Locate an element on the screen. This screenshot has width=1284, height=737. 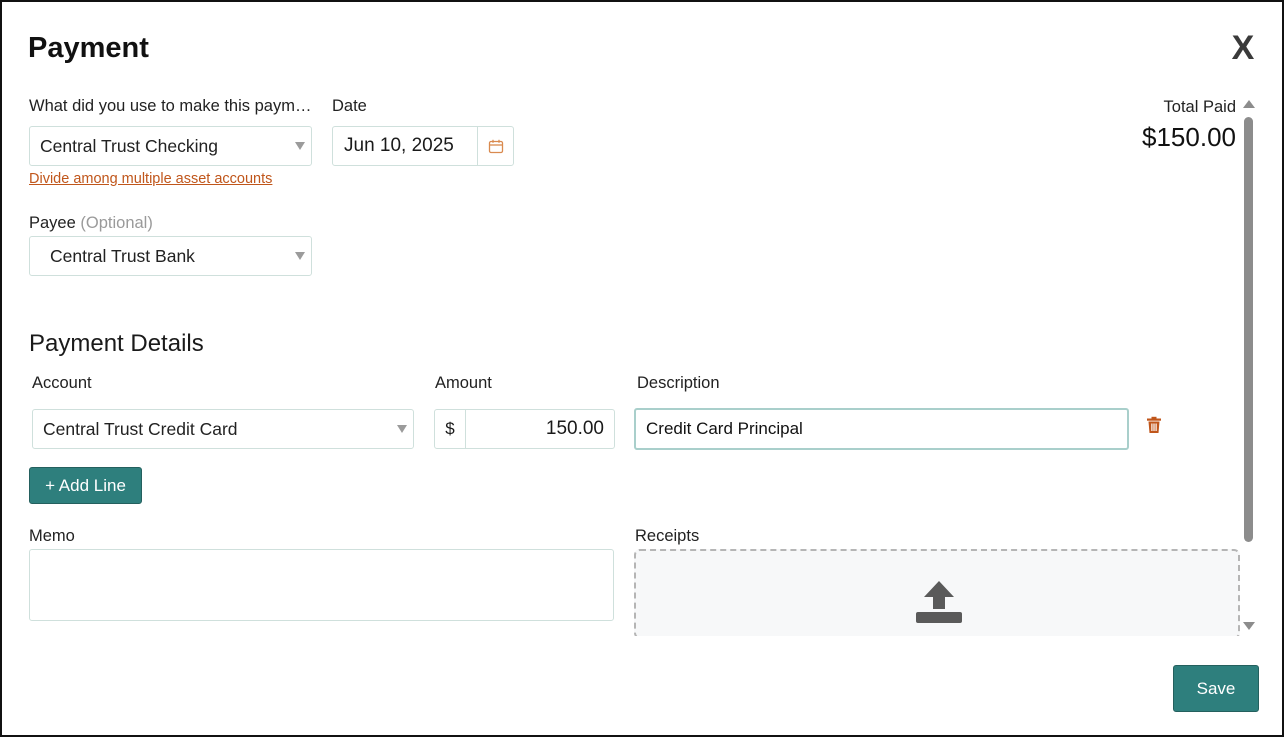
currency-symbol: $ is located at coordinates (450, 429).